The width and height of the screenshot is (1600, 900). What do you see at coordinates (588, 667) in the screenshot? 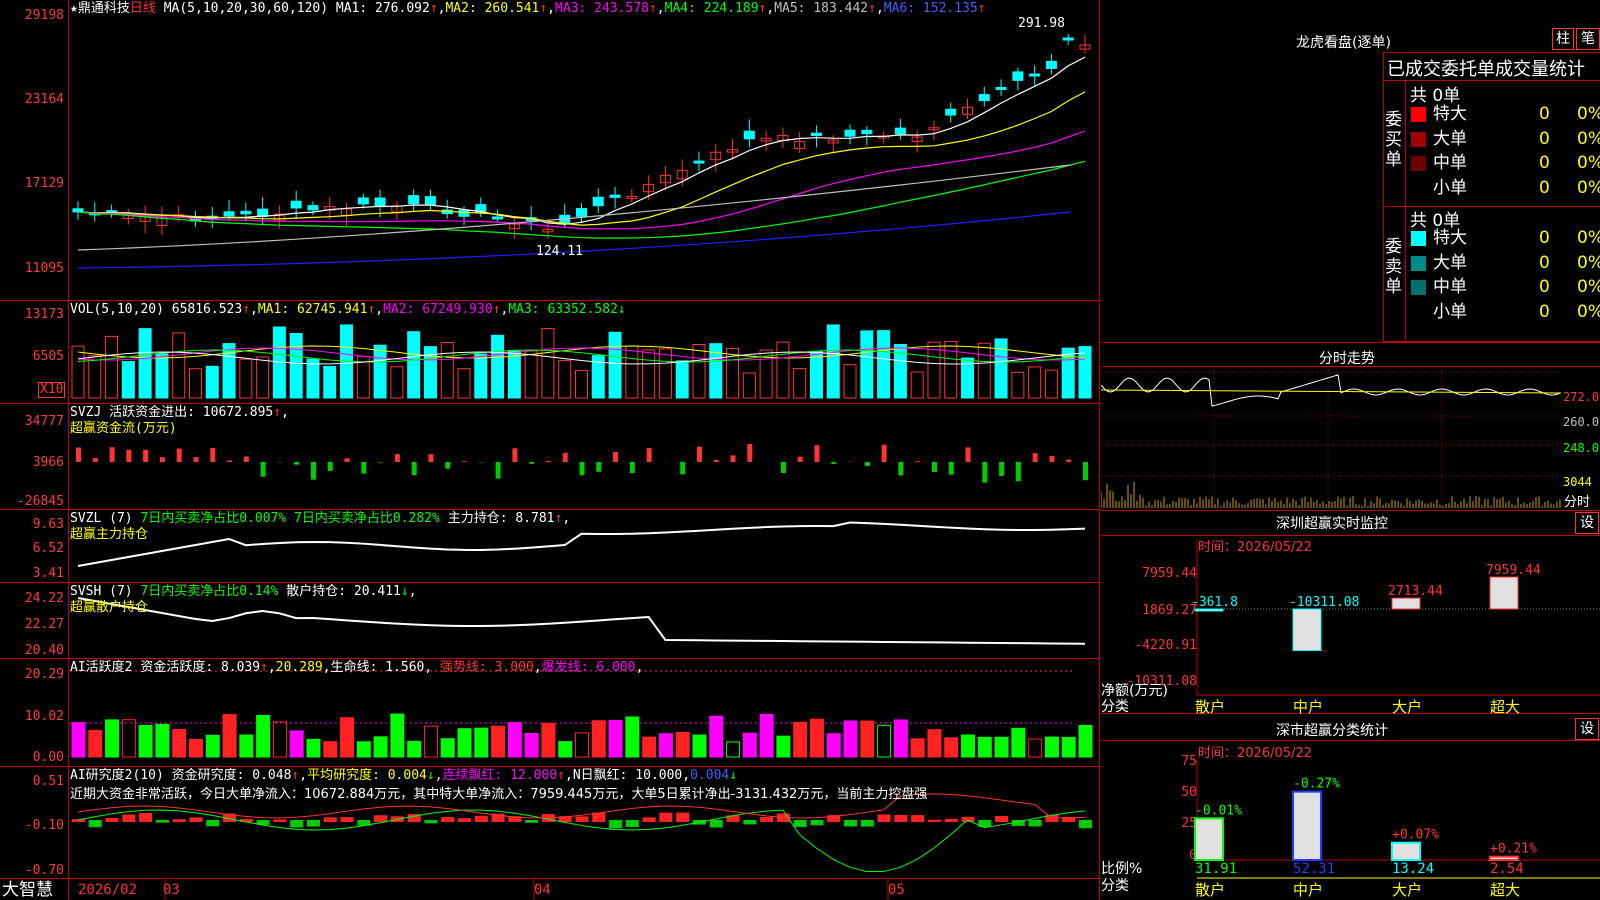
I see `ai1-e: 爆发线: 6.000` at bounding box center [588, 667].